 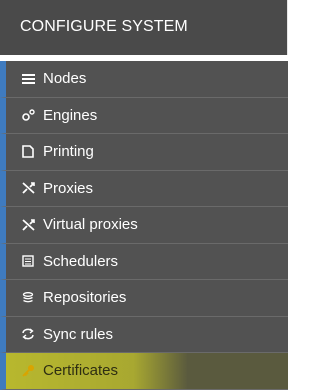 I want to click on menu-item-label: Certificates, so click(x=81, y=371).